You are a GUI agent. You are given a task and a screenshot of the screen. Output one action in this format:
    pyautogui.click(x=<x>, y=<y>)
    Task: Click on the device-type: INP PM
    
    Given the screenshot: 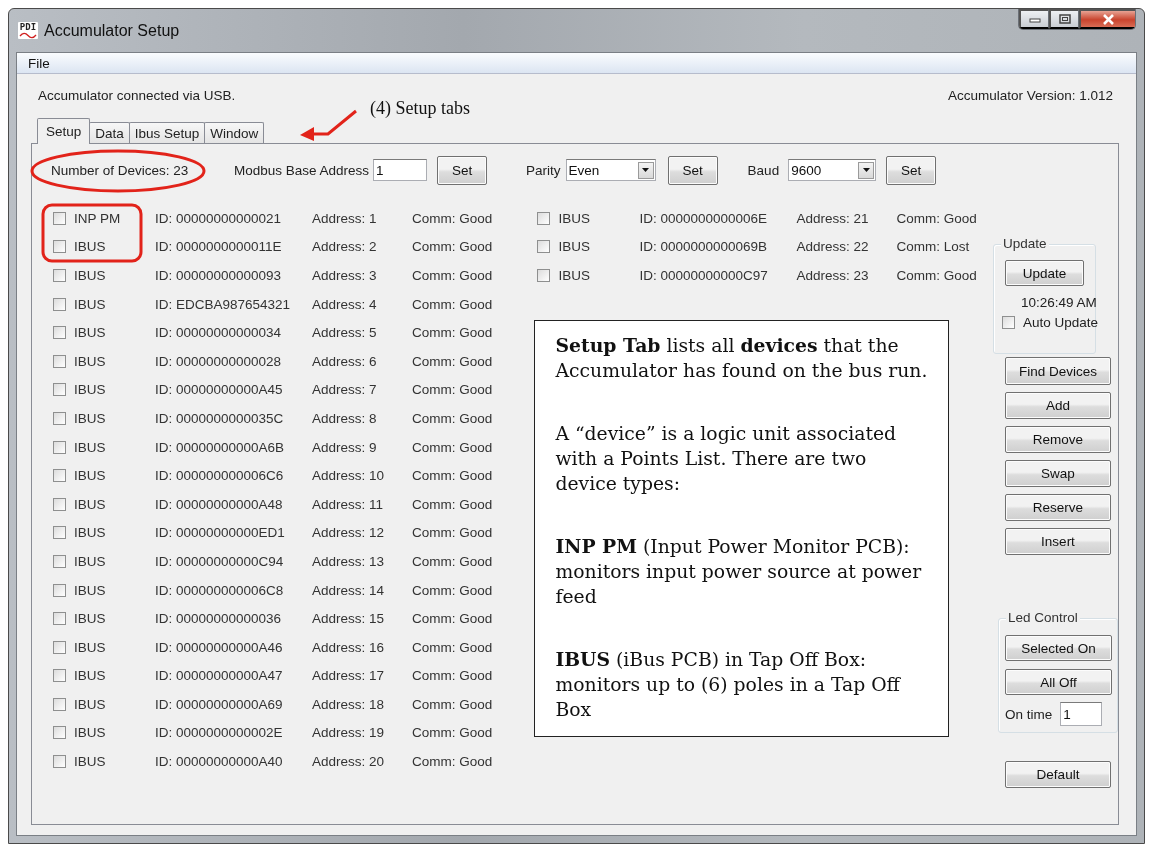 What is the action you would take?
    pyautogui.click(x=98, y=218)
    